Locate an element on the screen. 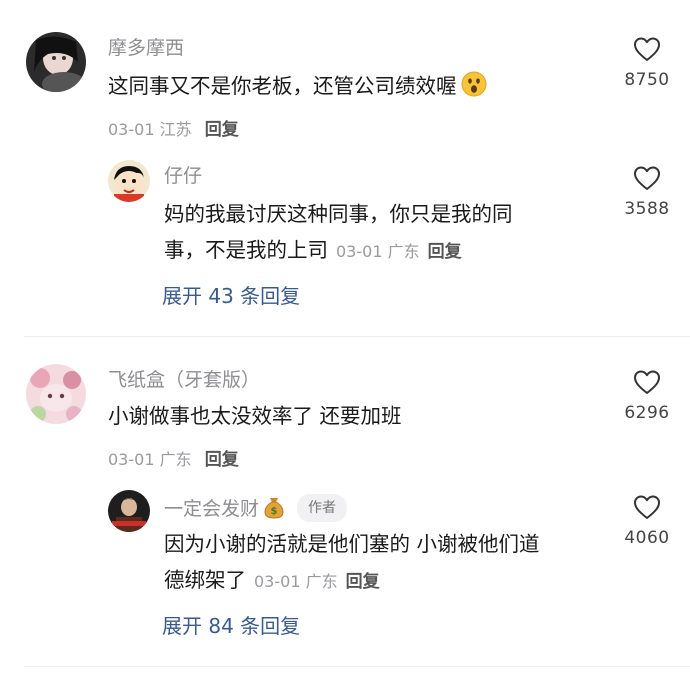 Image resolution: width=690 pixels, height=676 pixels. comment-location: 广东 is located at coordinates (175, 459).